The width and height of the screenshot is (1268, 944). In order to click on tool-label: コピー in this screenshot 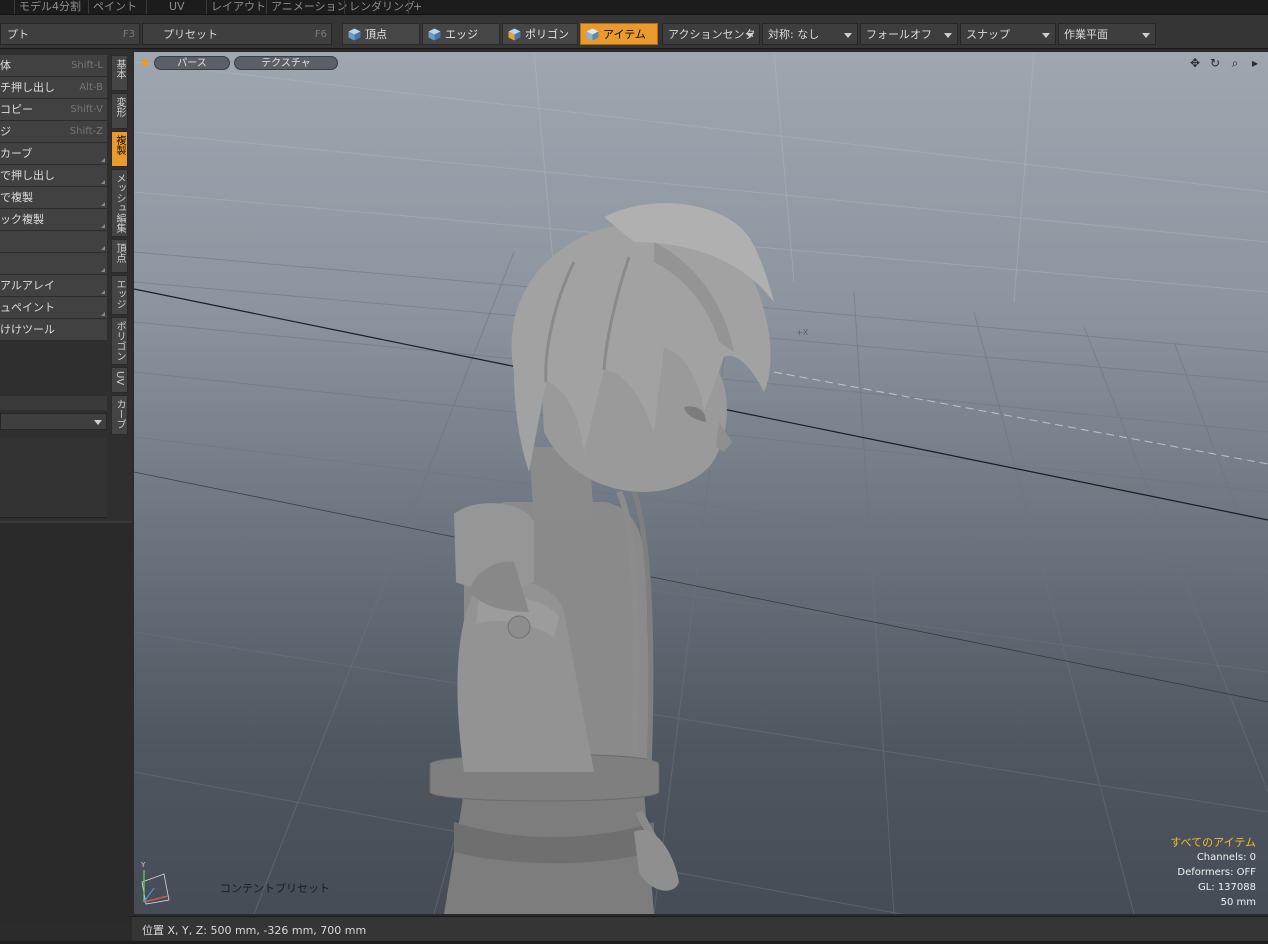, I will do `click(16, 109)`.